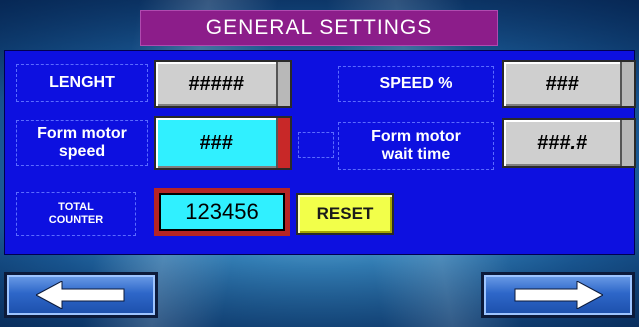 Image resolution: width=639 pixels, height=327 pixels. I want to click on length-value: #####, so click(216, 83).